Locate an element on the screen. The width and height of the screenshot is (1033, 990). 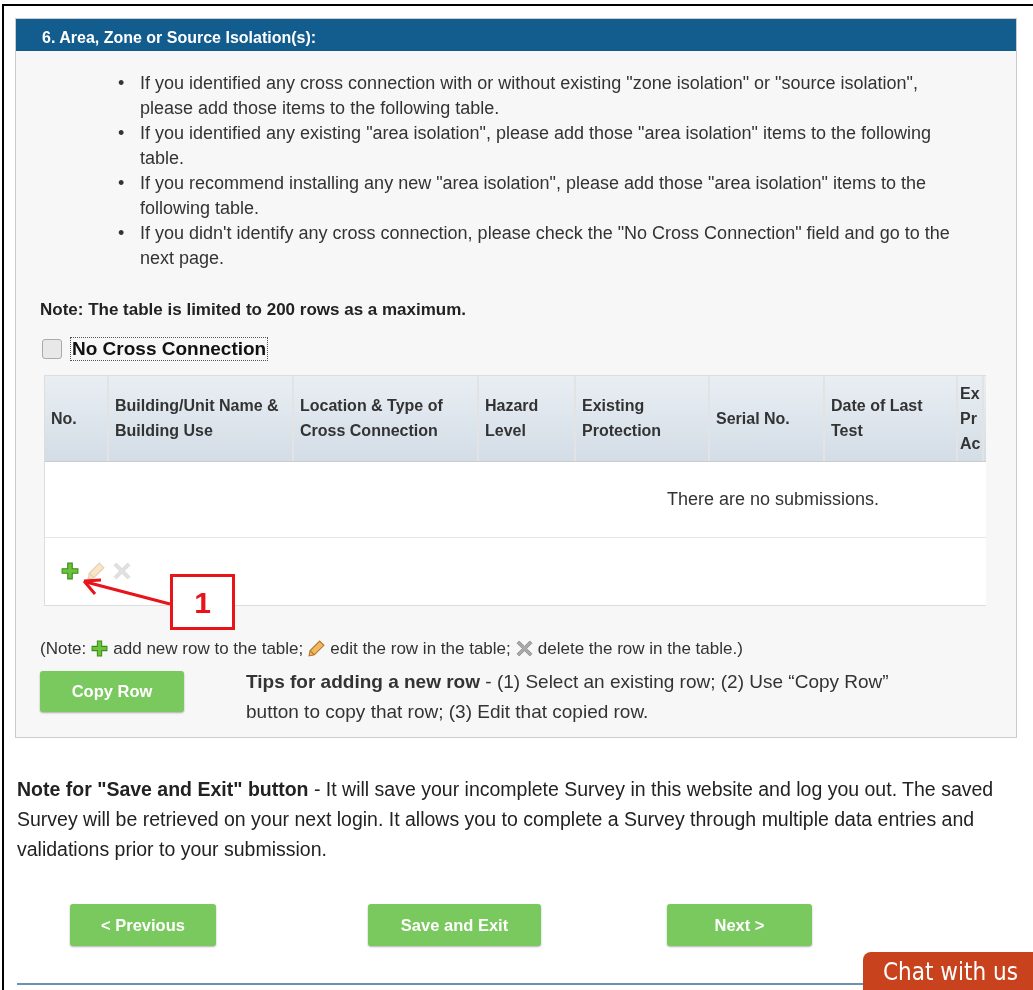
legend-text: delete the row in the table.) is located at coordinates (640, 648).